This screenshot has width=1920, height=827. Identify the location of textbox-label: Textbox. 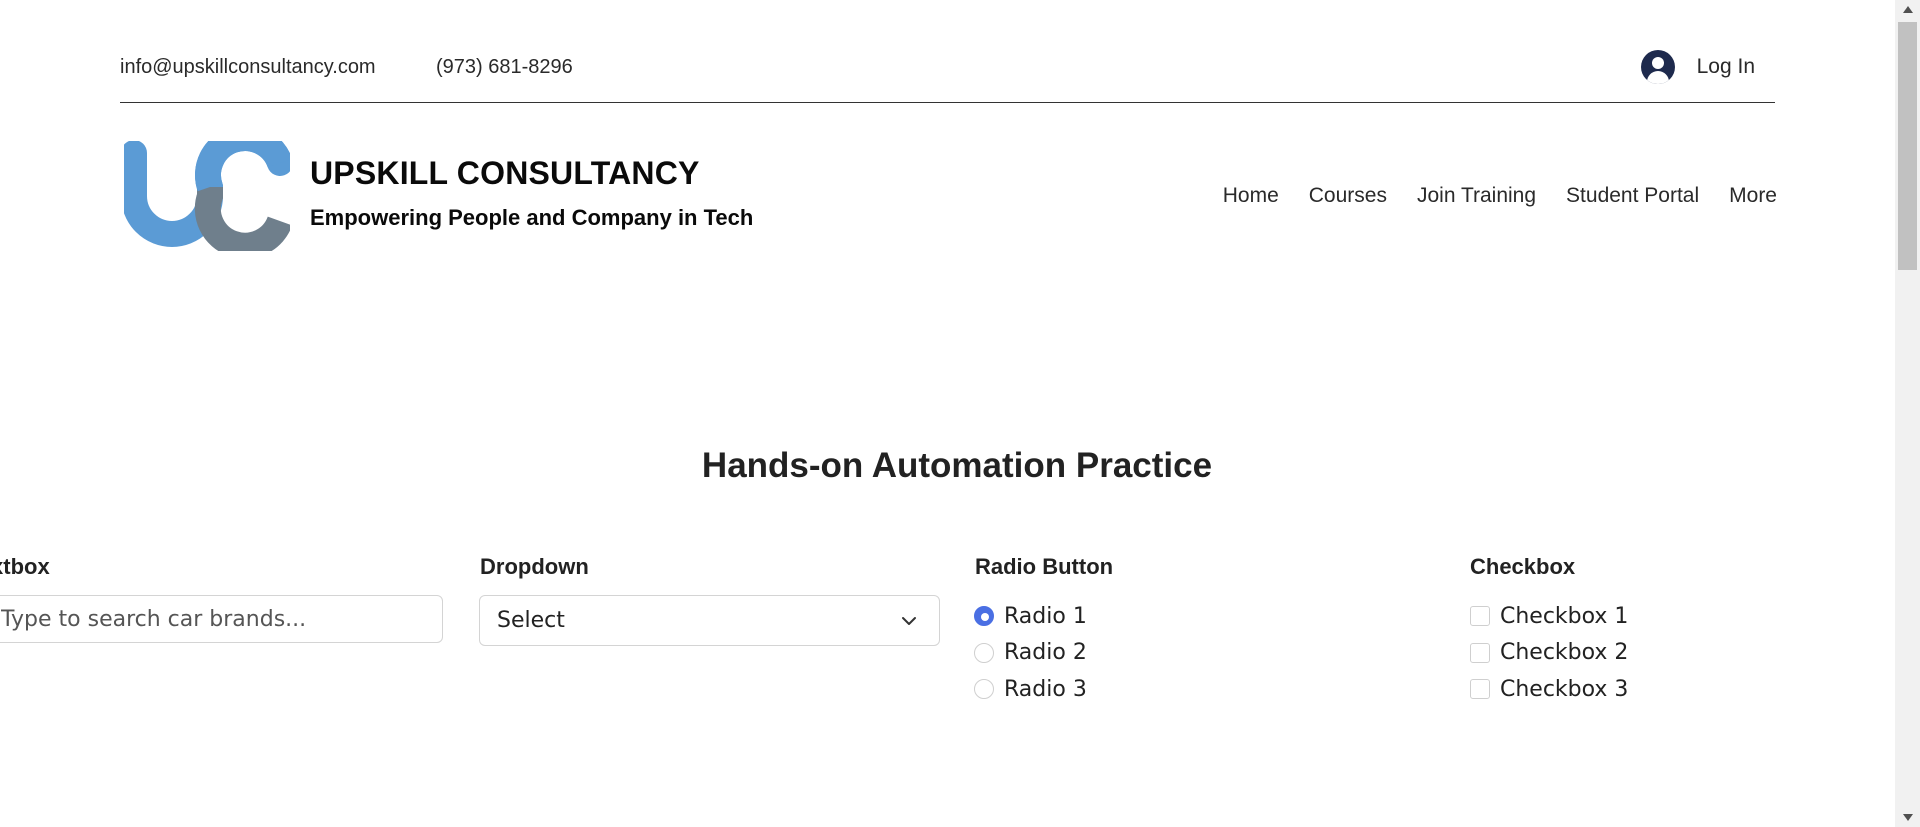
(25, 566).